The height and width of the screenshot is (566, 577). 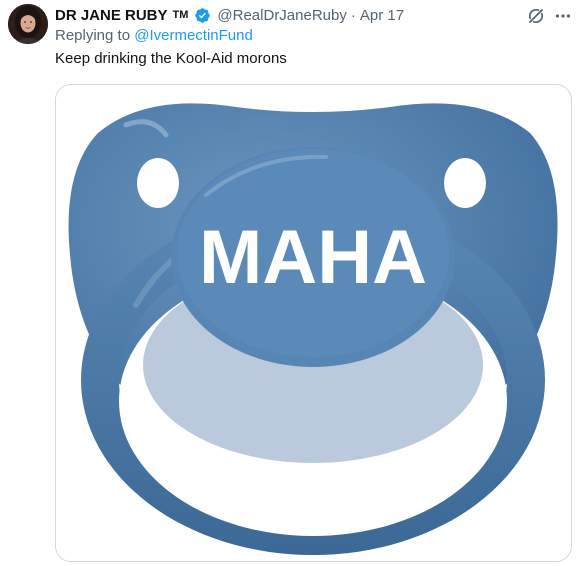 I want to click on tweet-text: Keep drinking the Kool-Aid morons, so click(x=171, y=58).